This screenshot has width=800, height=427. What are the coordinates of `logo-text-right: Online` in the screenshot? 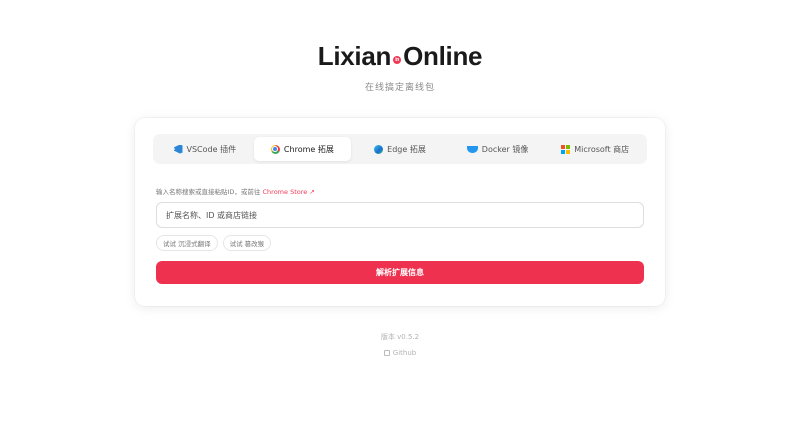 It's located at (443, 55).